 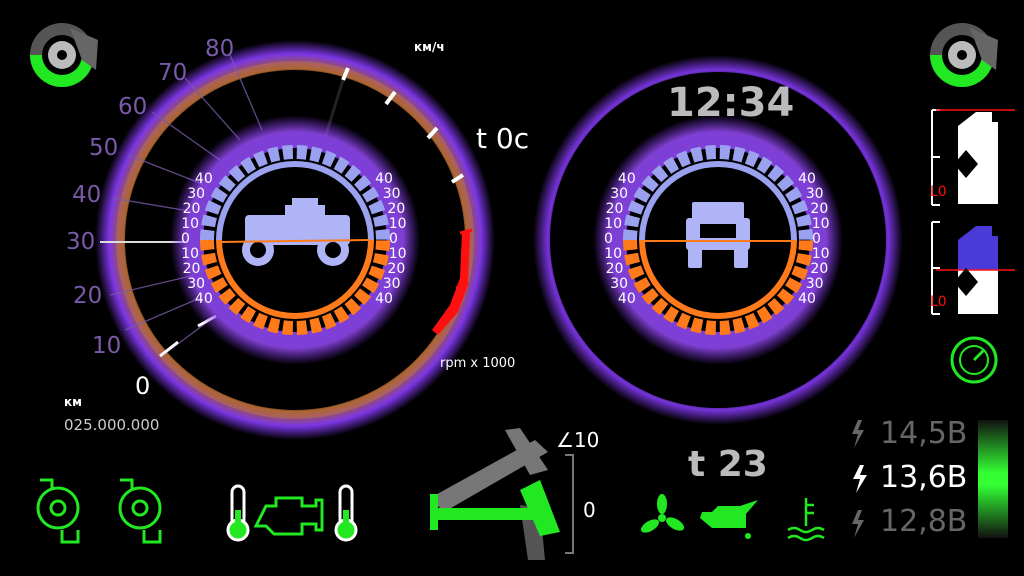 What do you see at coordinates (924, 477) in the screenshot?
I see `voltage-current: 13,6В` at bounding box center [924, 477].